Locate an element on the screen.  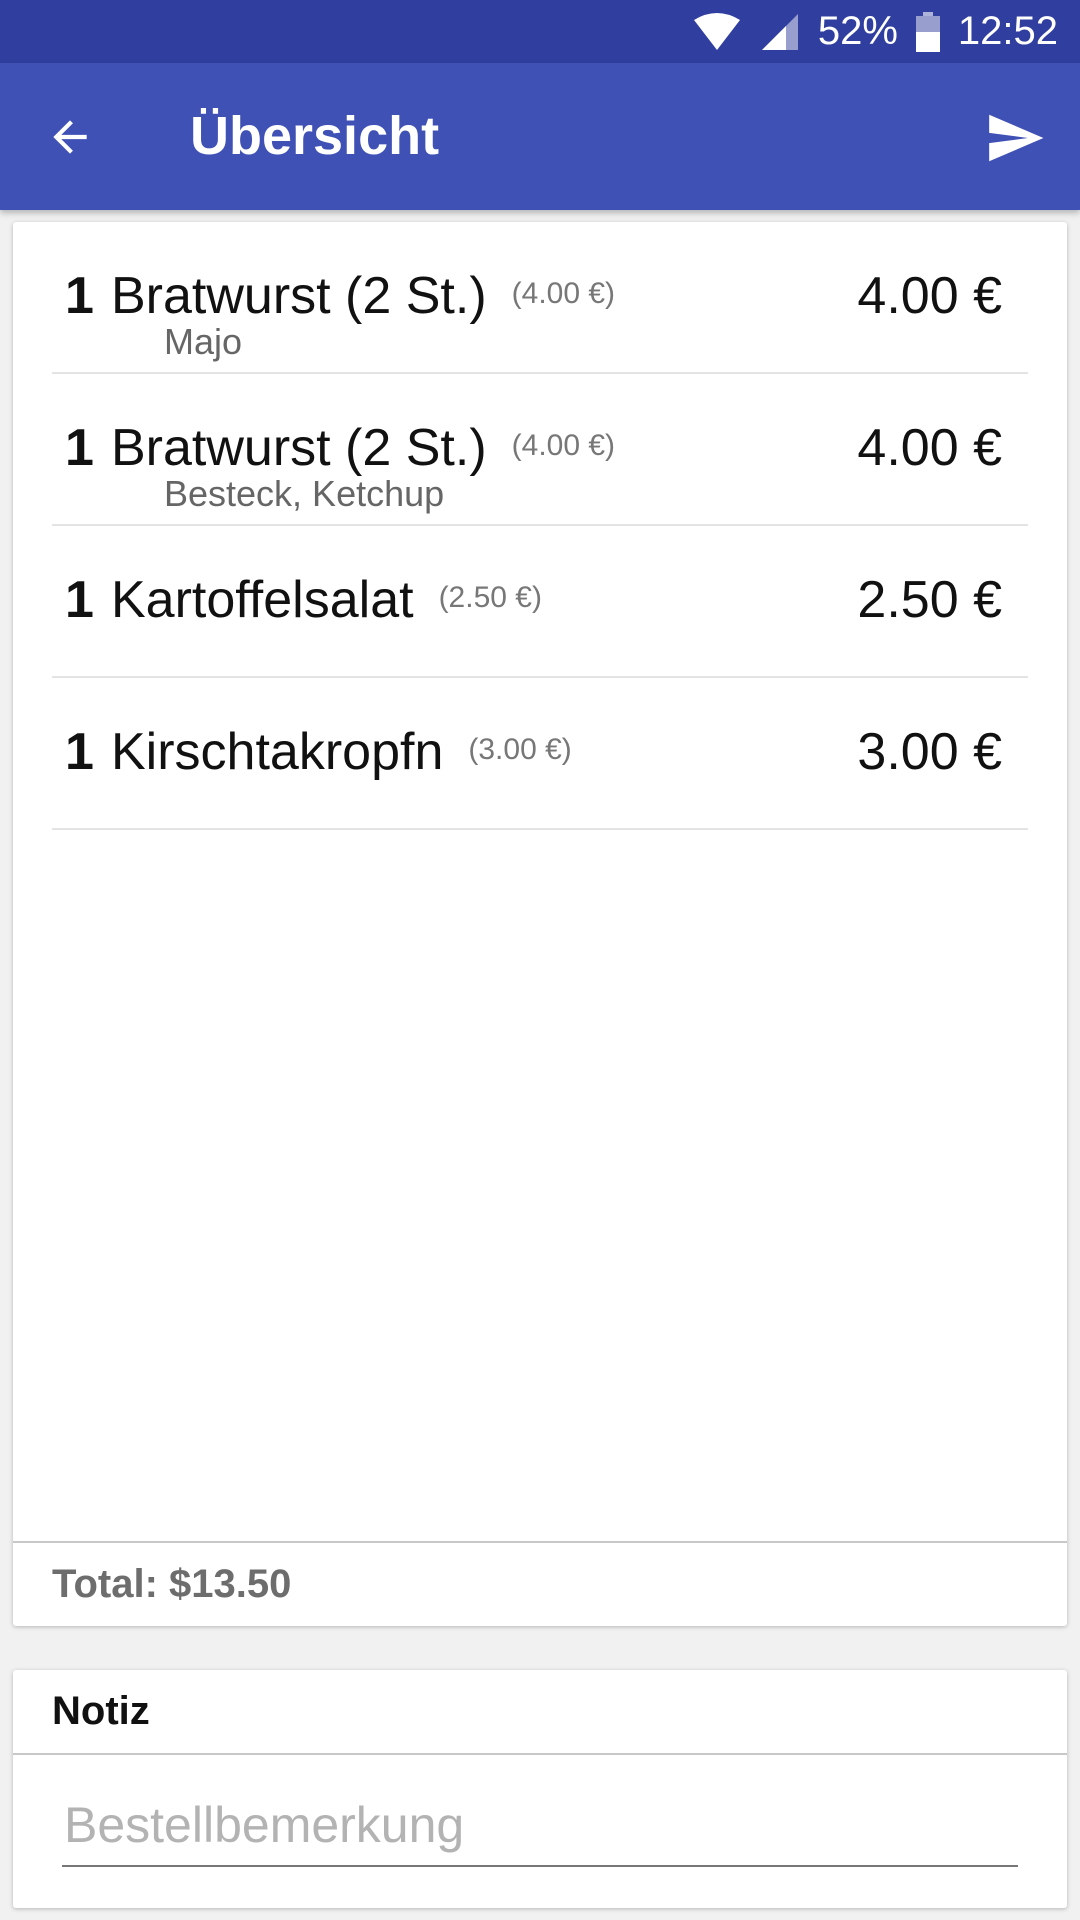
arrow-back-icon is located at coordinates (70, 137).